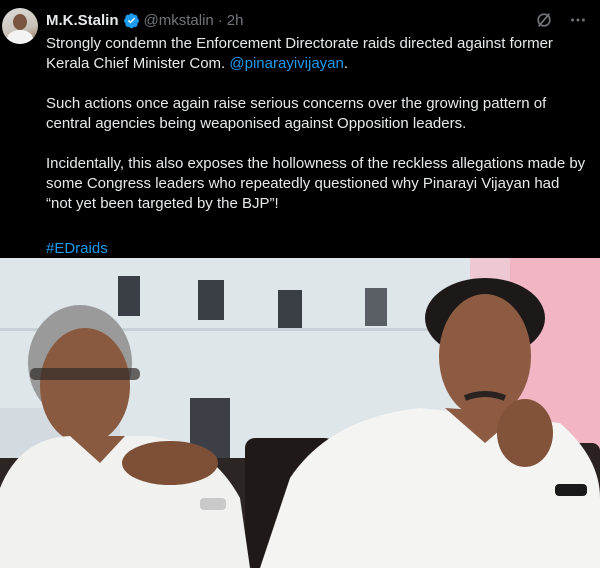 This screenshot has height=568, width=600. I want to click on tweet-actions, so click(561, 20).